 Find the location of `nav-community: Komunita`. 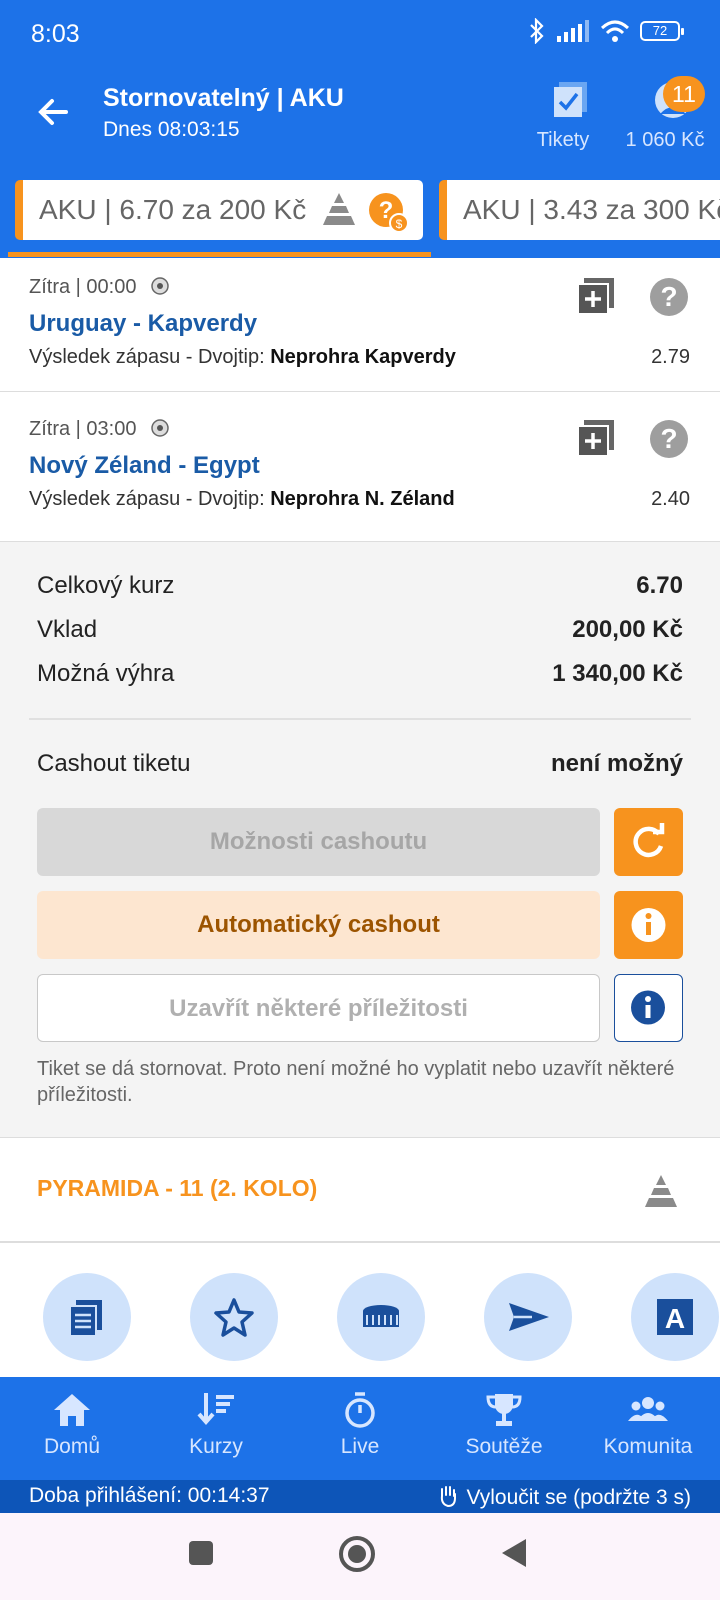

nav-community: Komunita is located at coordinates (648, 1425).